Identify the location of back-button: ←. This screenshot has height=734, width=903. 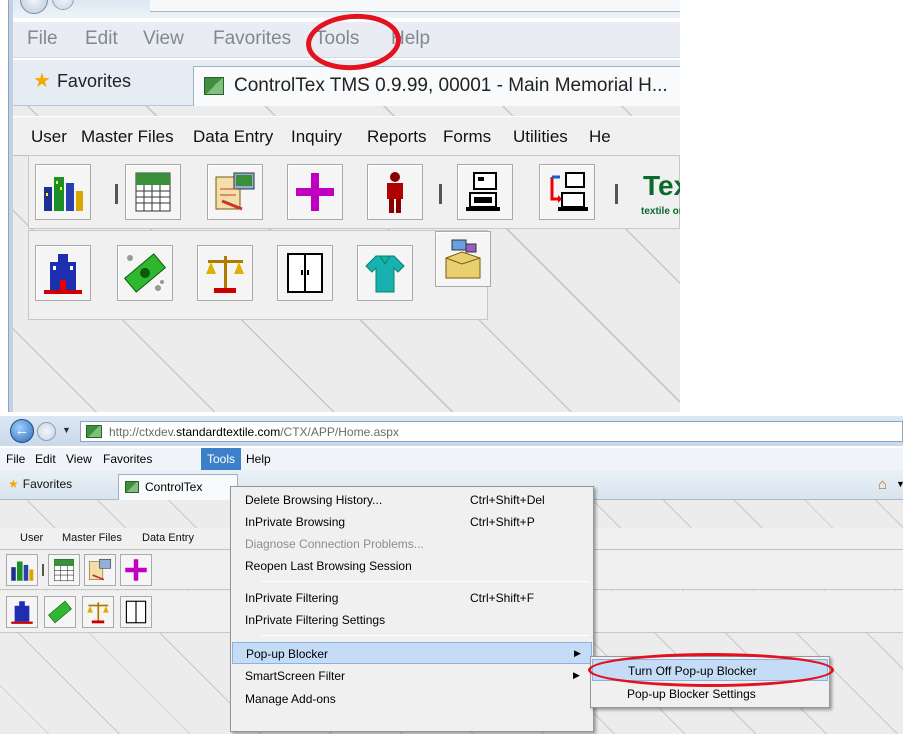
(22, 431).